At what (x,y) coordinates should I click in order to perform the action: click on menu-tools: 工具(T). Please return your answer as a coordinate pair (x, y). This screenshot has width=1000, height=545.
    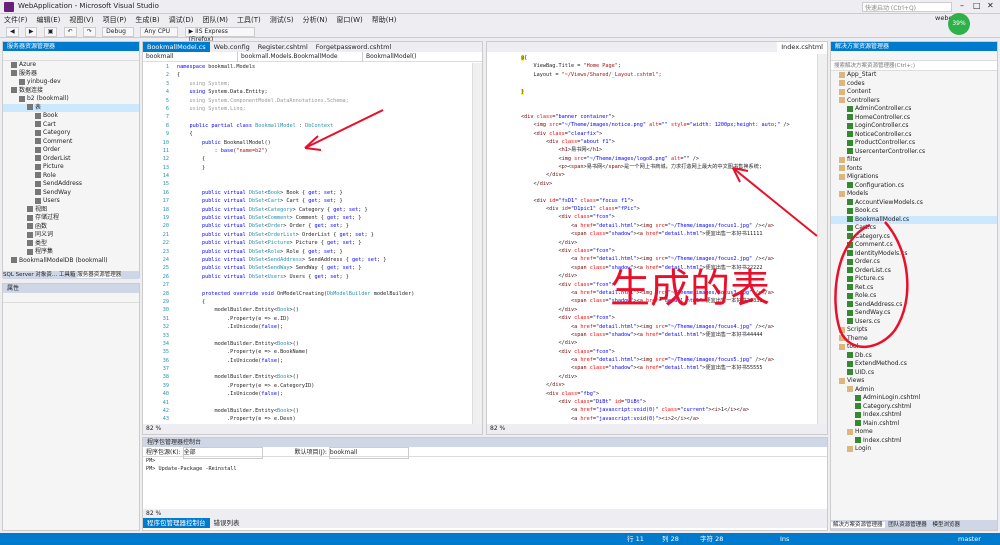
    Looking at the image, I should click on (249, 20).